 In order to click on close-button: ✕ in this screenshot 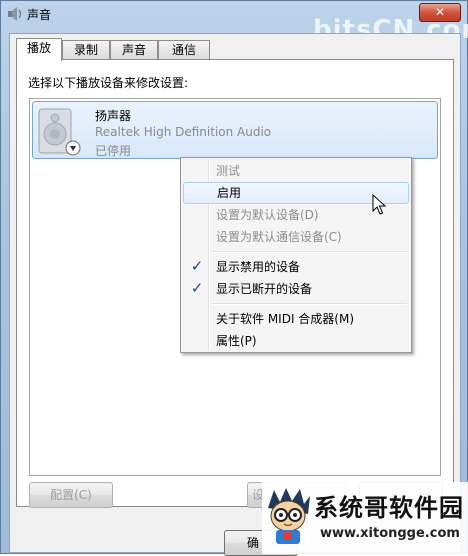, I will do `click(440, 12)`.